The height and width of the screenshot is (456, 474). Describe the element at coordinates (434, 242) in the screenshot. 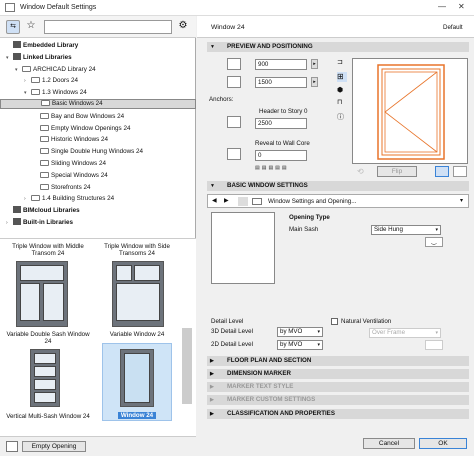

I see `sash-options-icon: ⏝` at that location.